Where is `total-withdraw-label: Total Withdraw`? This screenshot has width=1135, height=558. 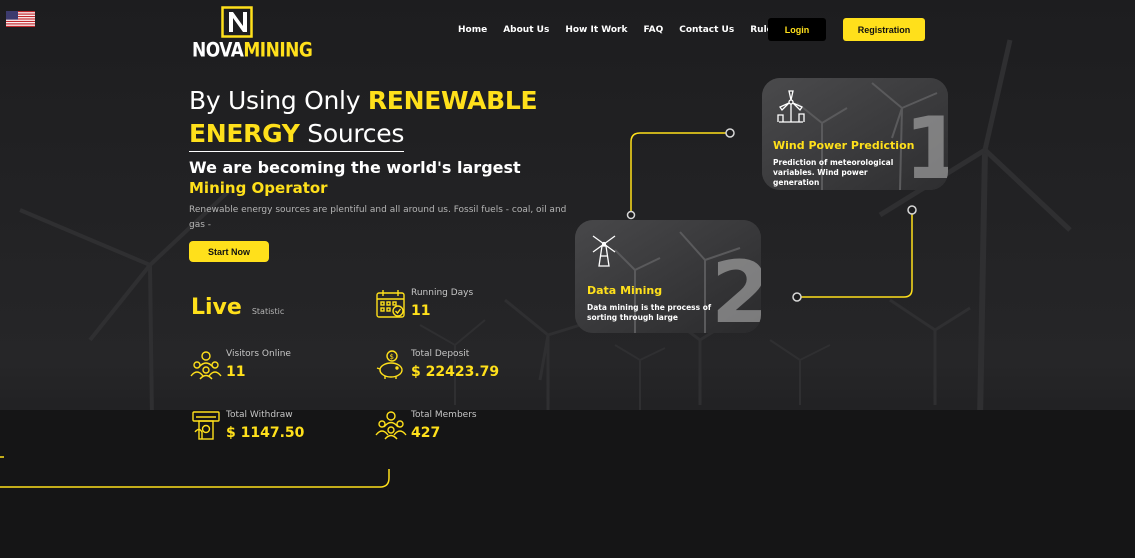 total-withdraw-label: Total Withdraw is located at coordinates (259, 415).